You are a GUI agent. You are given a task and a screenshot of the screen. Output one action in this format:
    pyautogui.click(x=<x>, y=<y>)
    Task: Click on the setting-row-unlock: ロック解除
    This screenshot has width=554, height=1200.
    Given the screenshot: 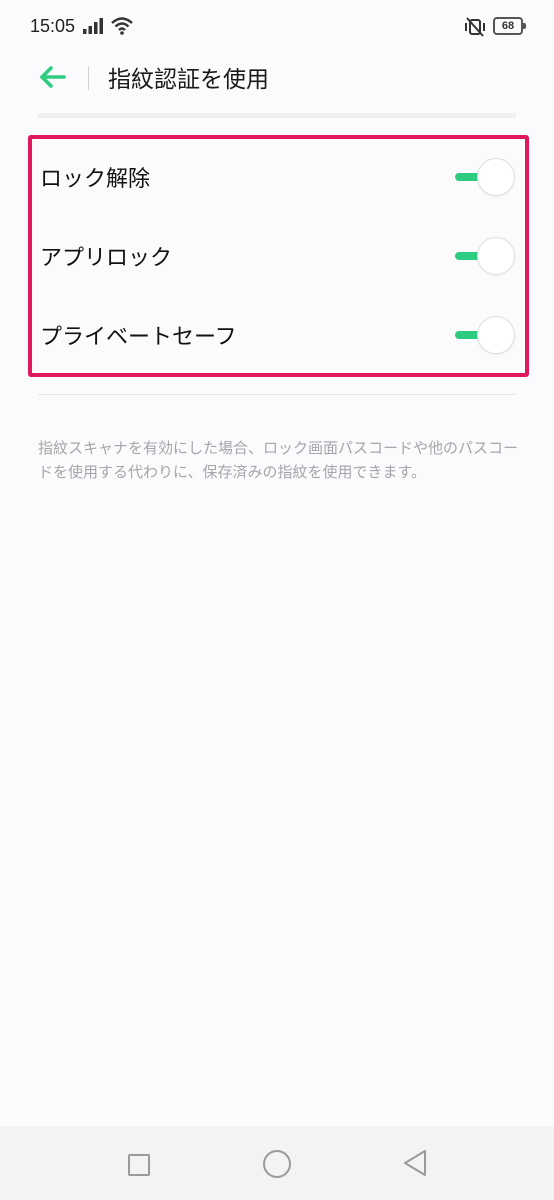 What is the action you would take?
    pyautogui.click(x=278, y=179)
    